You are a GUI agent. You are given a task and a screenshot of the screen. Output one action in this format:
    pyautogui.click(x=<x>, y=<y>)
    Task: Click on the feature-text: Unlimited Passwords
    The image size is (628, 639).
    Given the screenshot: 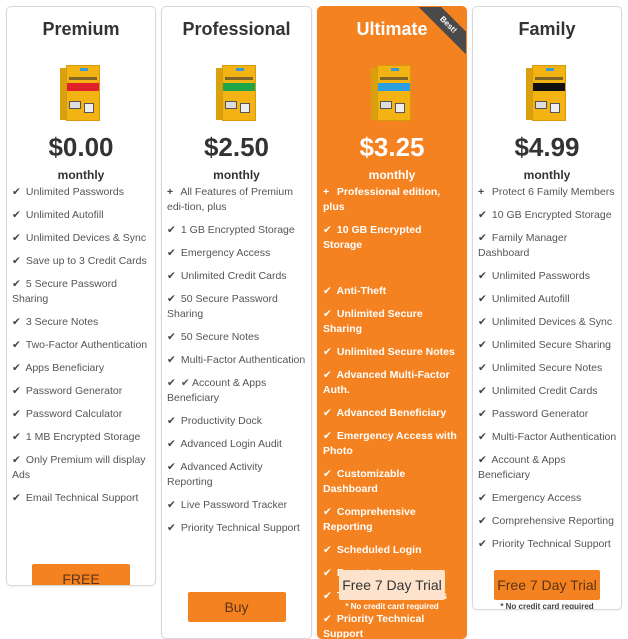 What is the action you would take?
    pyautogui.click(x=74, y=192)
    